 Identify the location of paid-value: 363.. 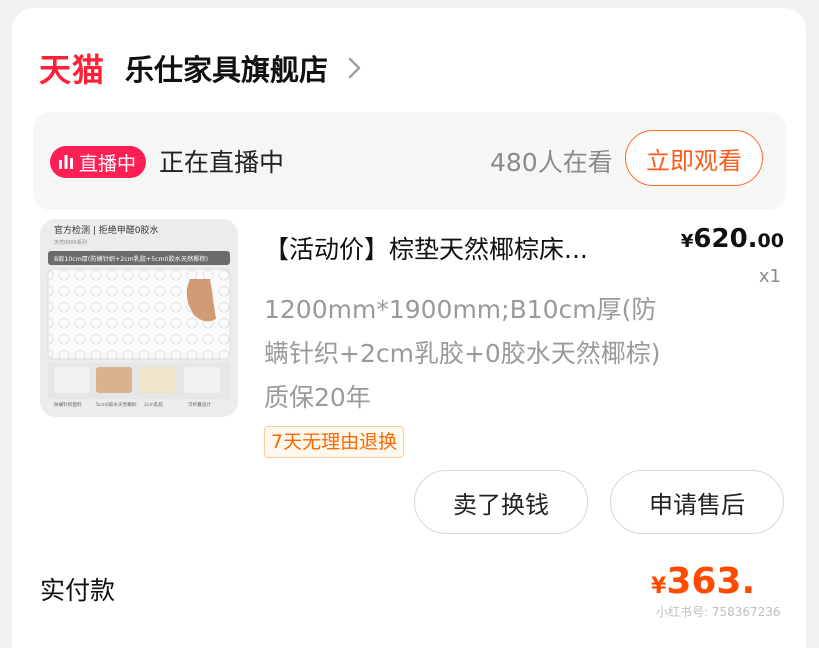
(711, 581).